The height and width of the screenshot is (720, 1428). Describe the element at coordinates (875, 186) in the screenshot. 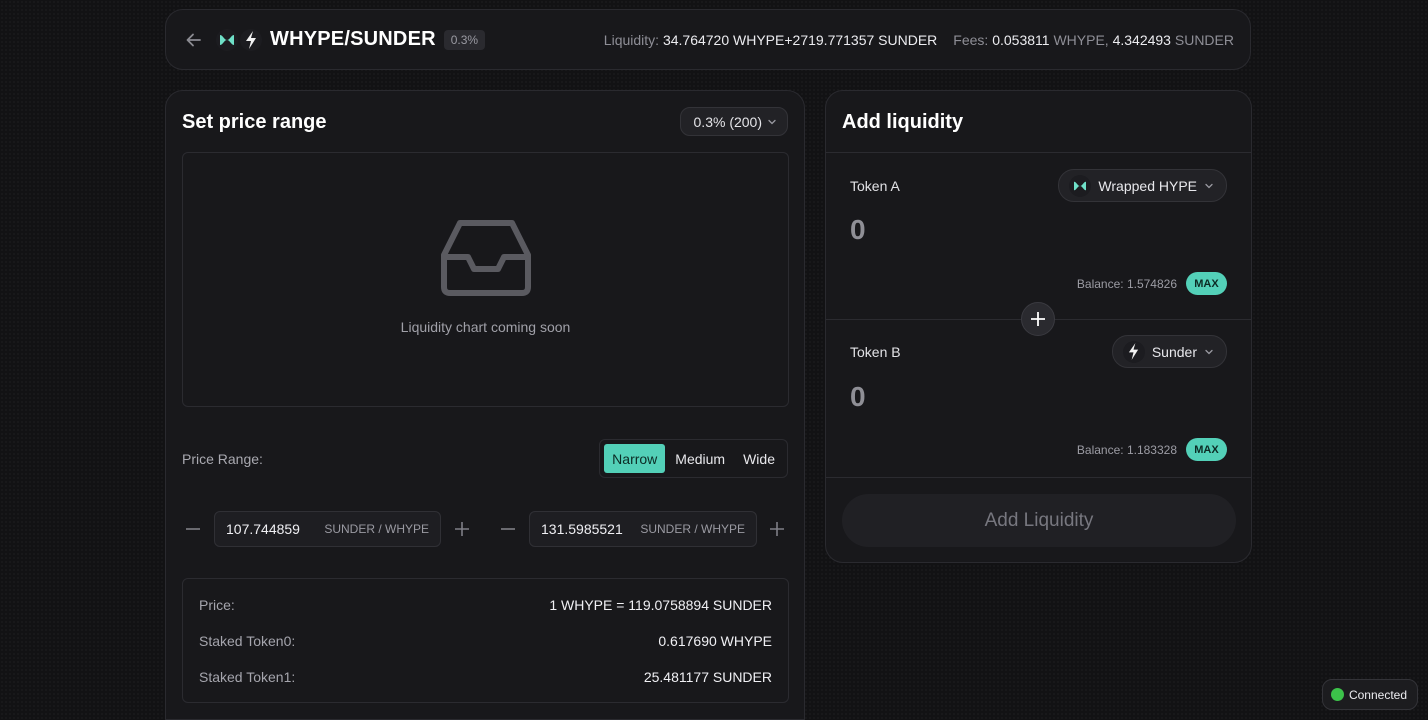

I see `token-a-label: Token A` at that location.